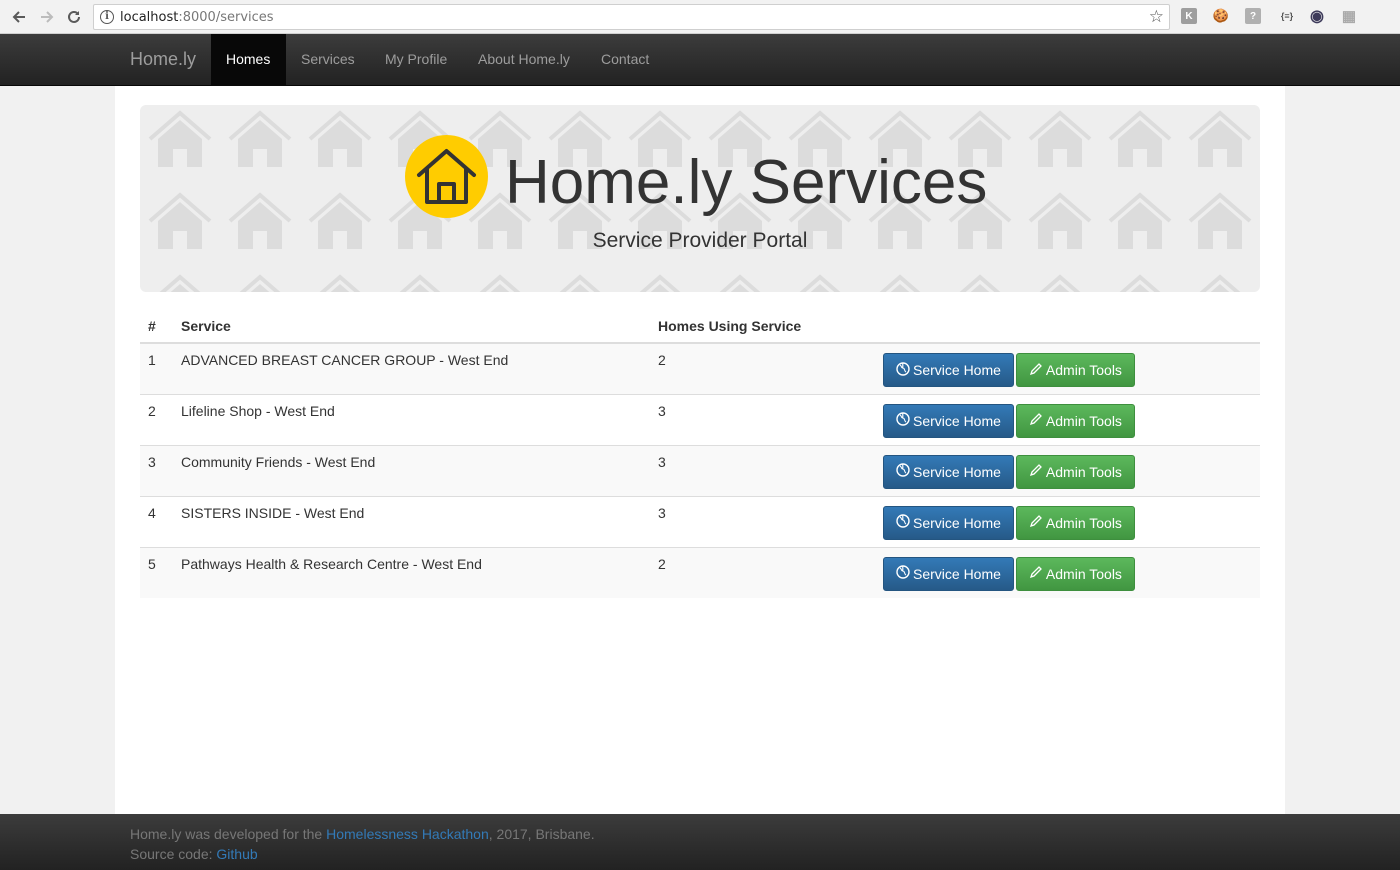 This screenshot has width=1400, height=870. I want to click on row-number: 3, so click(156, 470).